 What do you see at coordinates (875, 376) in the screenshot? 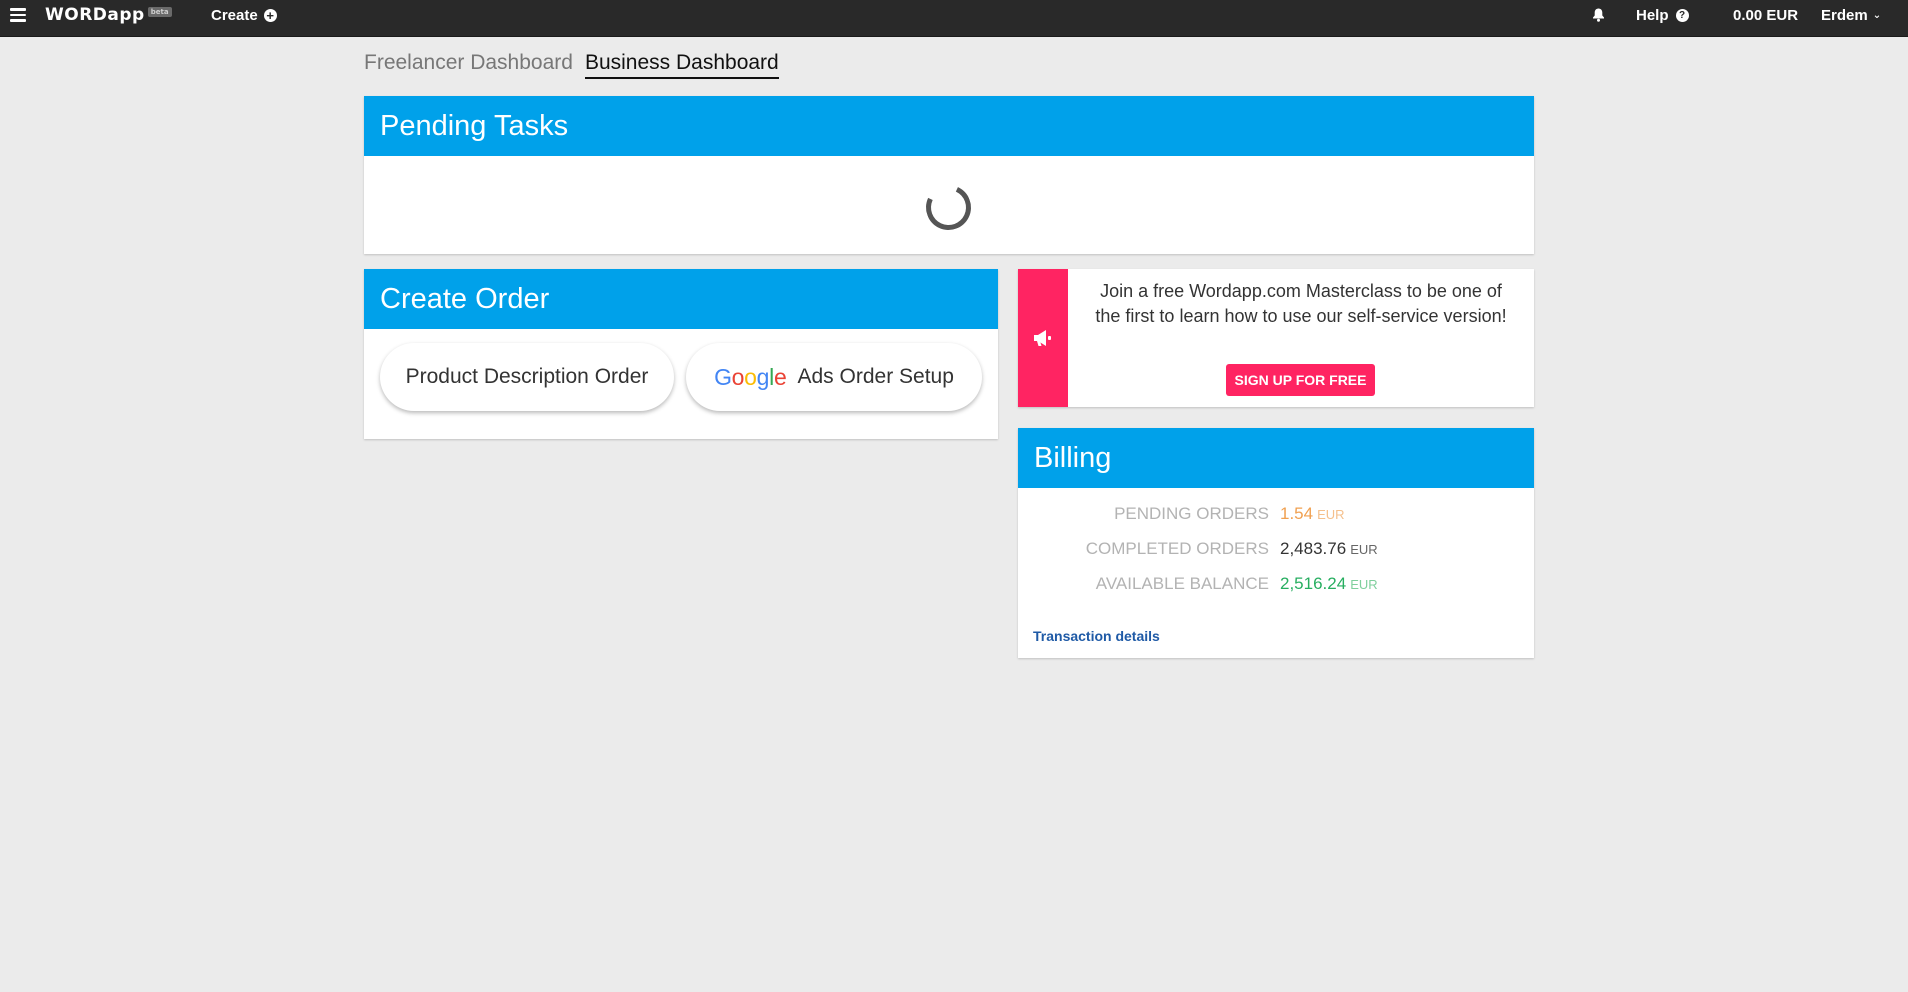
I see `google-ads-order-label: Ads Order Setup` at bounding box center [875, 376].